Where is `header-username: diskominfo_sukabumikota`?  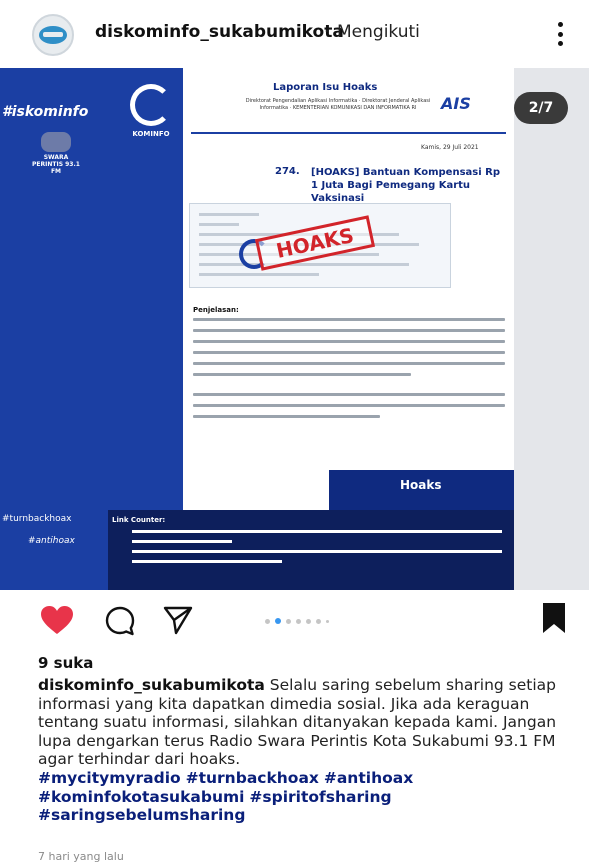 header-username: diskominfo_sukabumikota is located at coordinates (219, 32).